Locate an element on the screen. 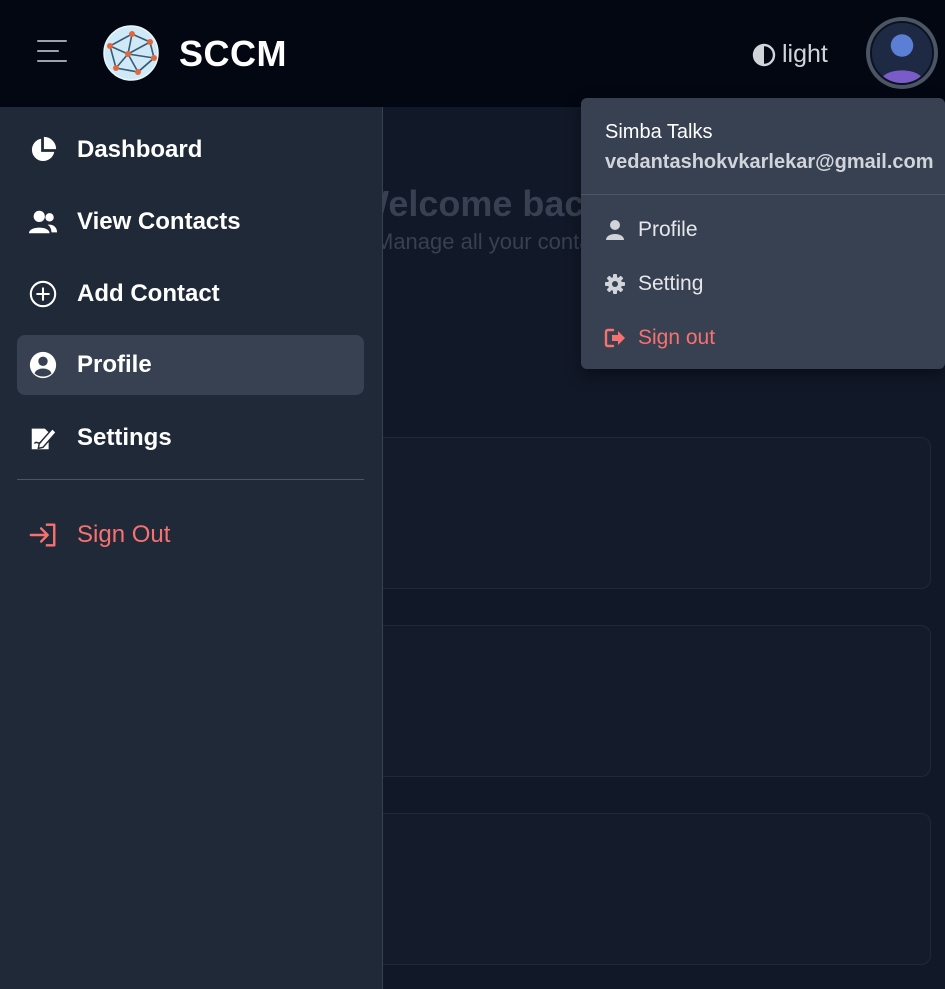  sidebar-item-profile: Profile is located at coordinates (190, 365).